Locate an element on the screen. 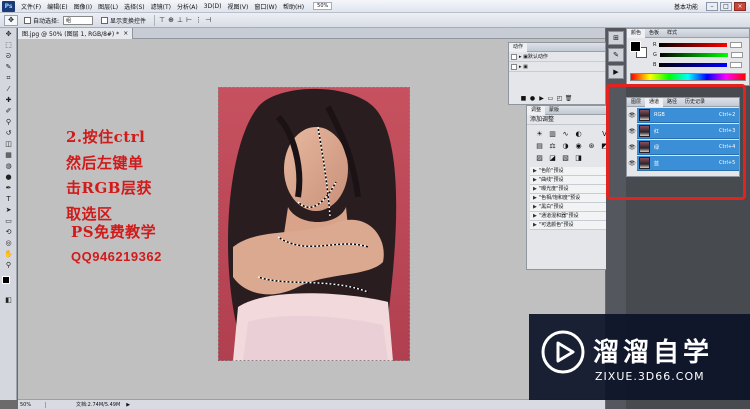  eraser-tool-icon: ◫ is located at coordinates (8, 144).